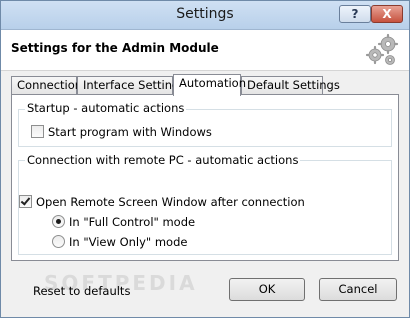 This screenshot has width=410, height=318. What do you see at coordinates (128, 242) in the screenshot?
I see `view-only-label: In "View Only" mode` at bounding box center [128, 242].